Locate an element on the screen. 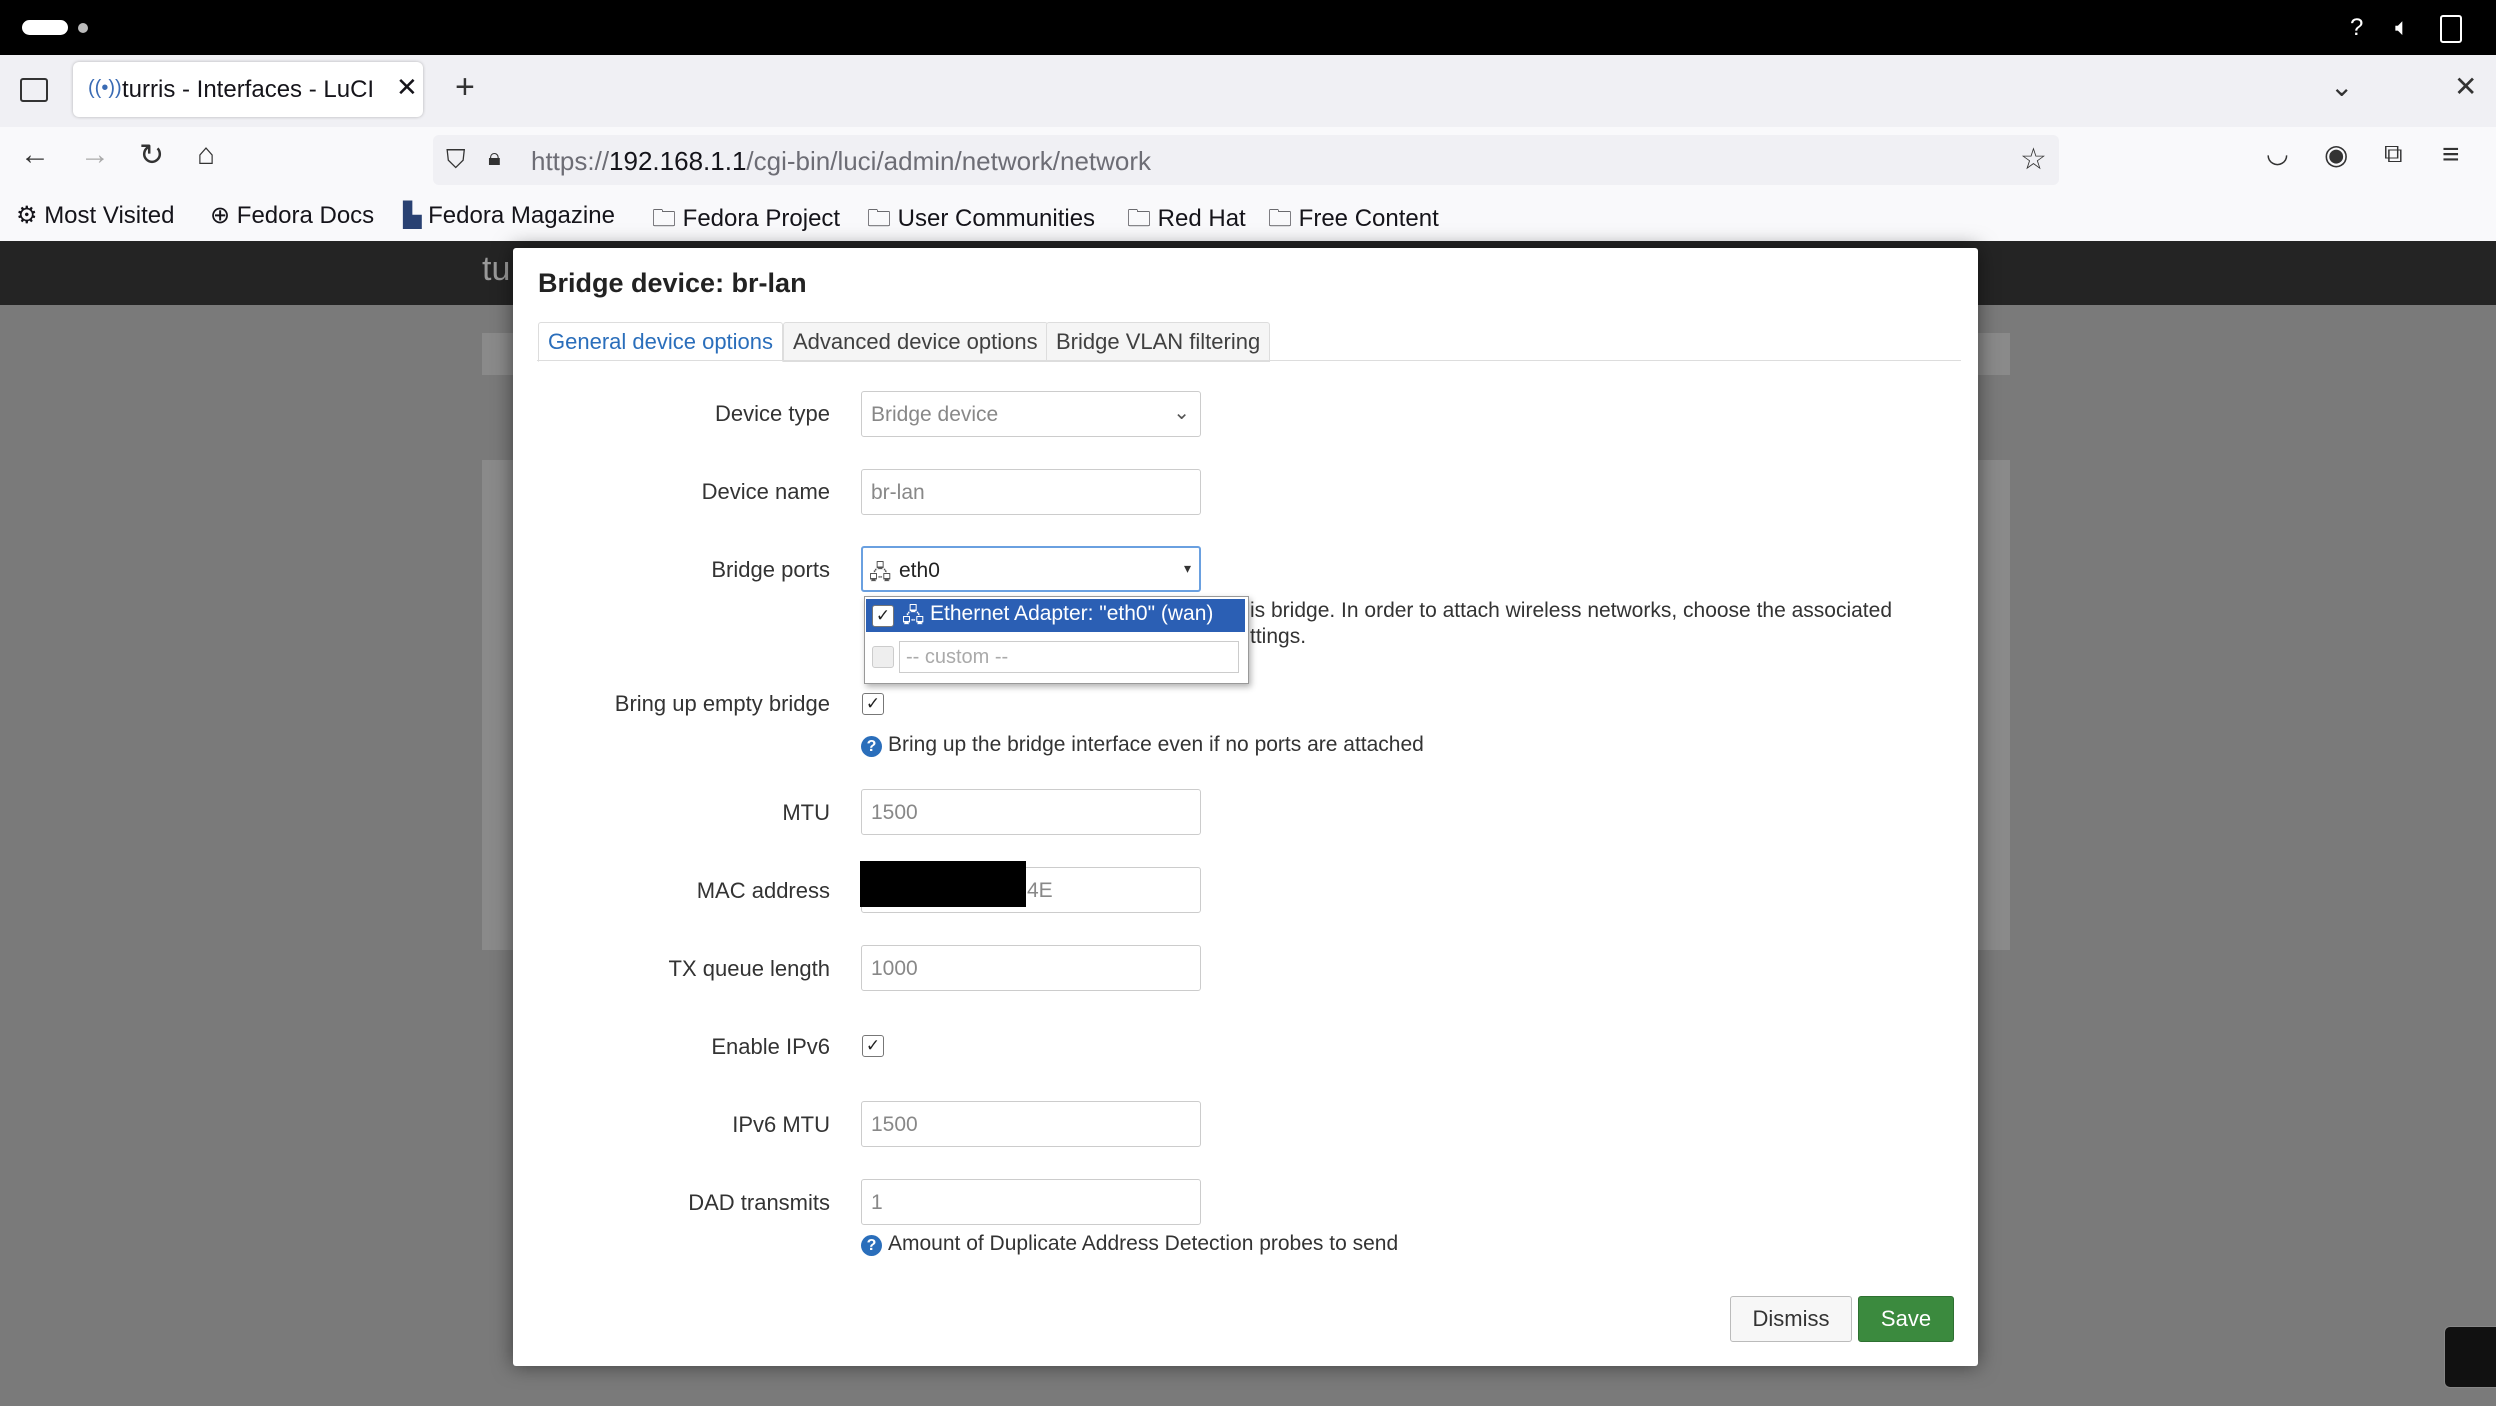 Image resolution: width=2496 pixels, height=1406 pixels. enable-ipv6-label: Enable IPv6 is located at coordinates (770, 1046).